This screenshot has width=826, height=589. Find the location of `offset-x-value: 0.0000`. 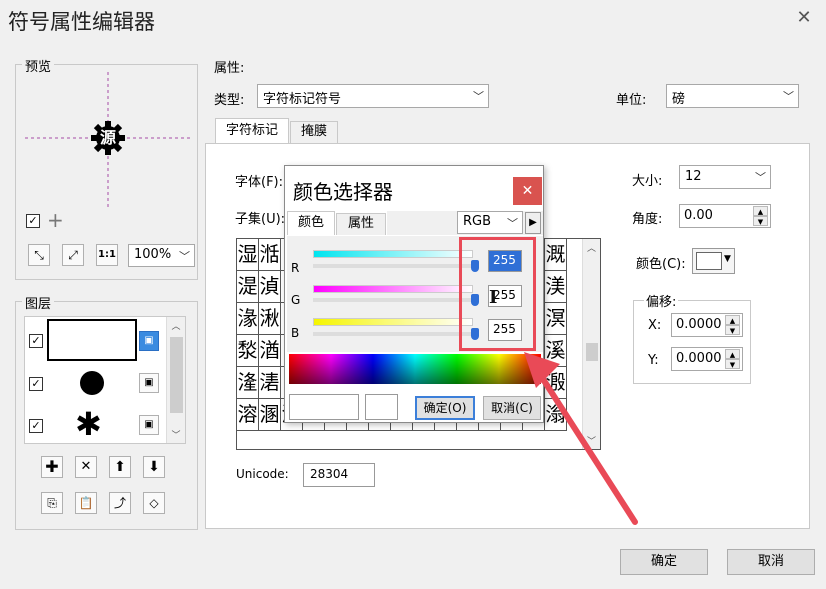

offset-x-value: 0.0000 is located at coordinates (699, 324).